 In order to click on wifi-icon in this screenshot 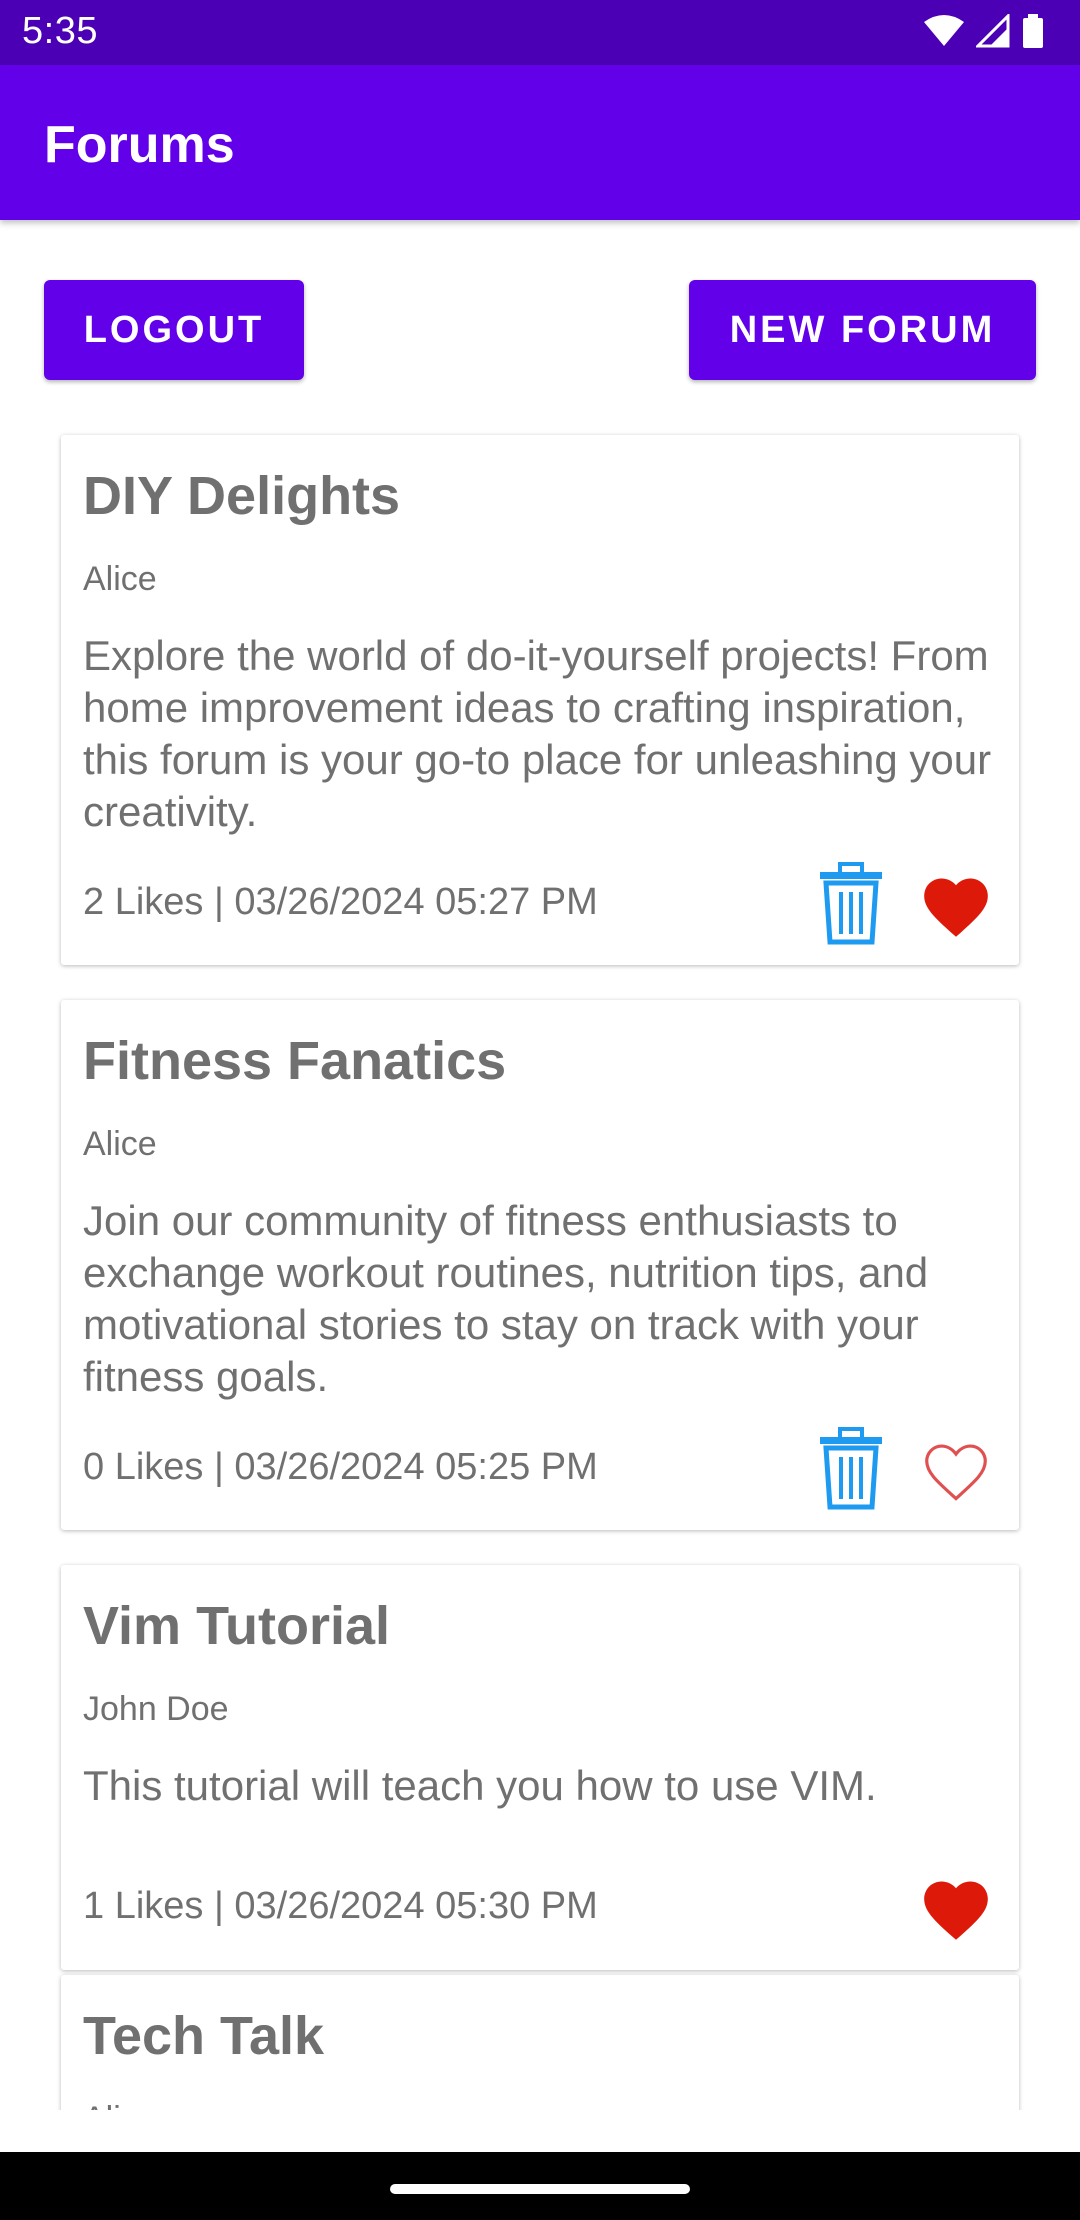, I will do `click(944, 30)`.